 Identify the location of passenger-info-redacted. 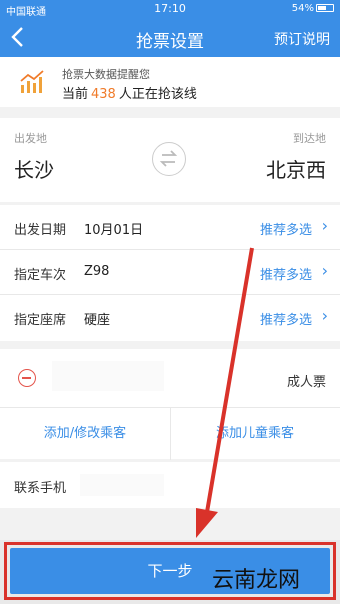
(108, 376).